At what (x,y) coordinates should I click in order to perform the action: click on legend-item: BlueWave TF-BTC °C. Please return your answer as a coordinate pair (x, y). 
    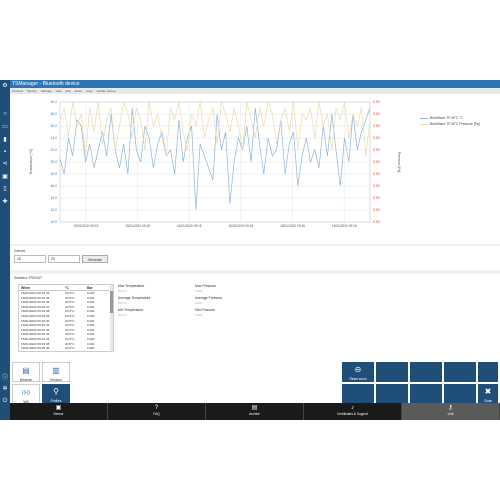
    Looking at the image, I should click on (460, 118).